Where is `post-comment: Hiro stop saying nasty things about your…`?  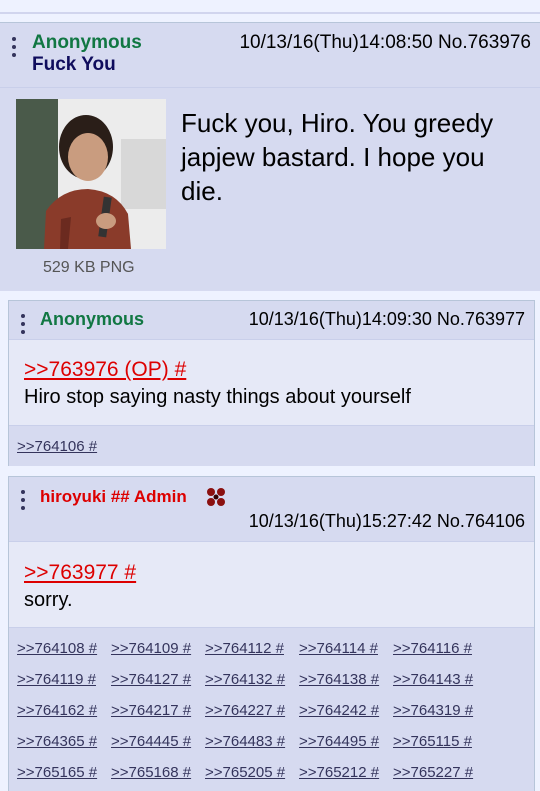 post-comment: Hiro stop saying nasty things about your… is located at coordinates (217, 397).